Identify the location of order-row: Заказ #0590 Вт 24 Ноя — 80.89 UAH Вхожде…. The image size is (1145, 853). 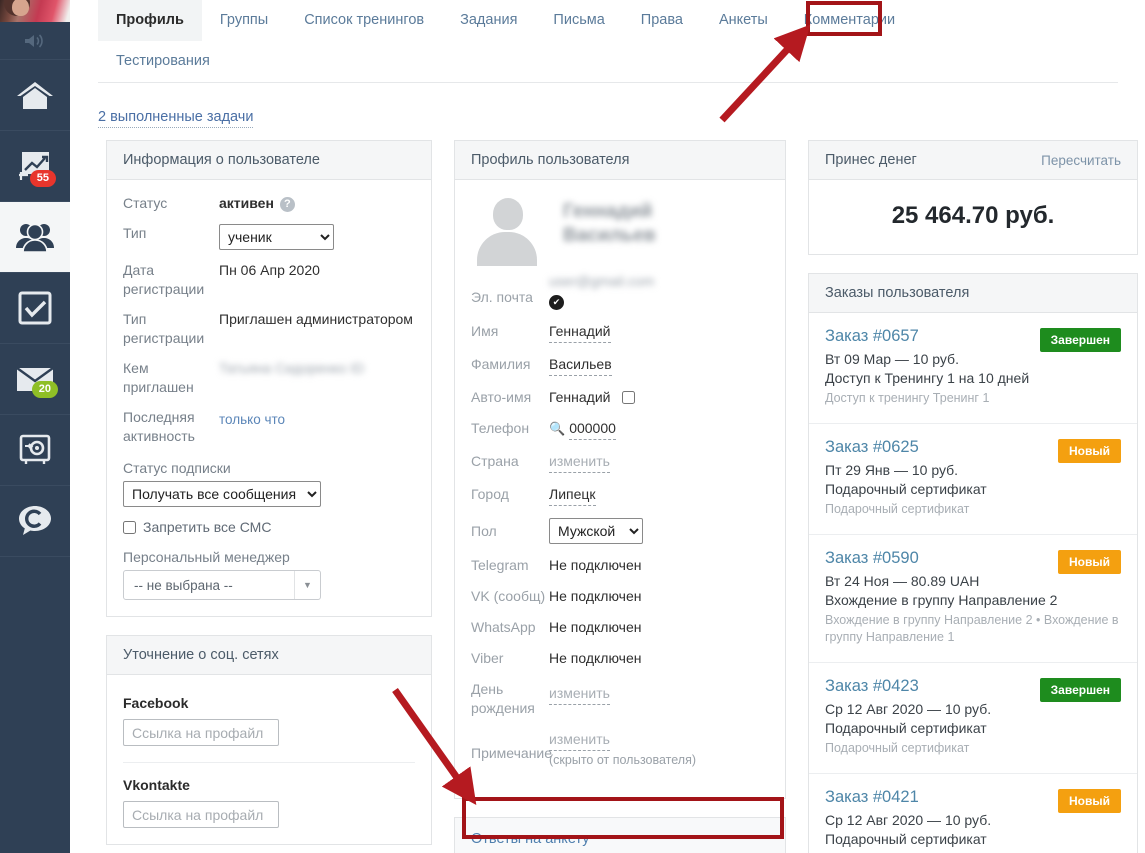
(973, 599).